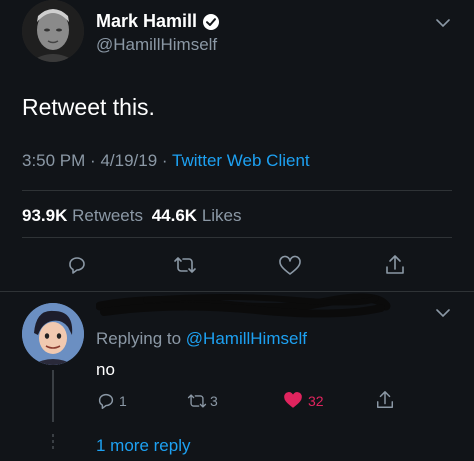 Image resolution: width=474 pixels, height=461 pixels. What do you see at coordinates (316, 400) in the screenshot?
I see `reply-like-count: 32` at bounding box center [316, 400].